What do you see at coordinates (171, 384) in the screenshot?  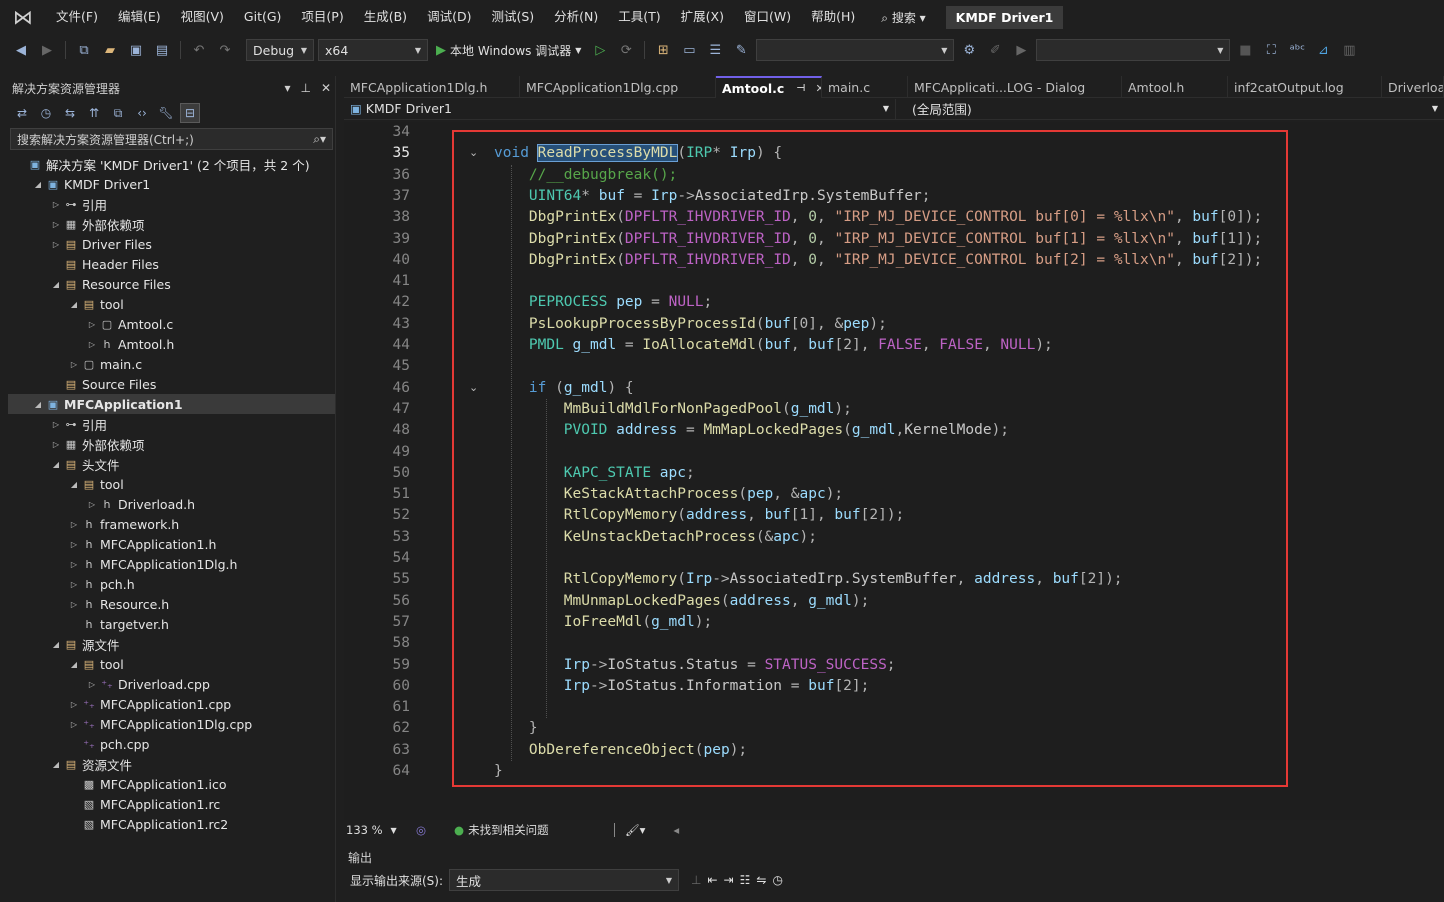 I see `tree-item: ▤ Source Files` at bounding box center [171, 384].